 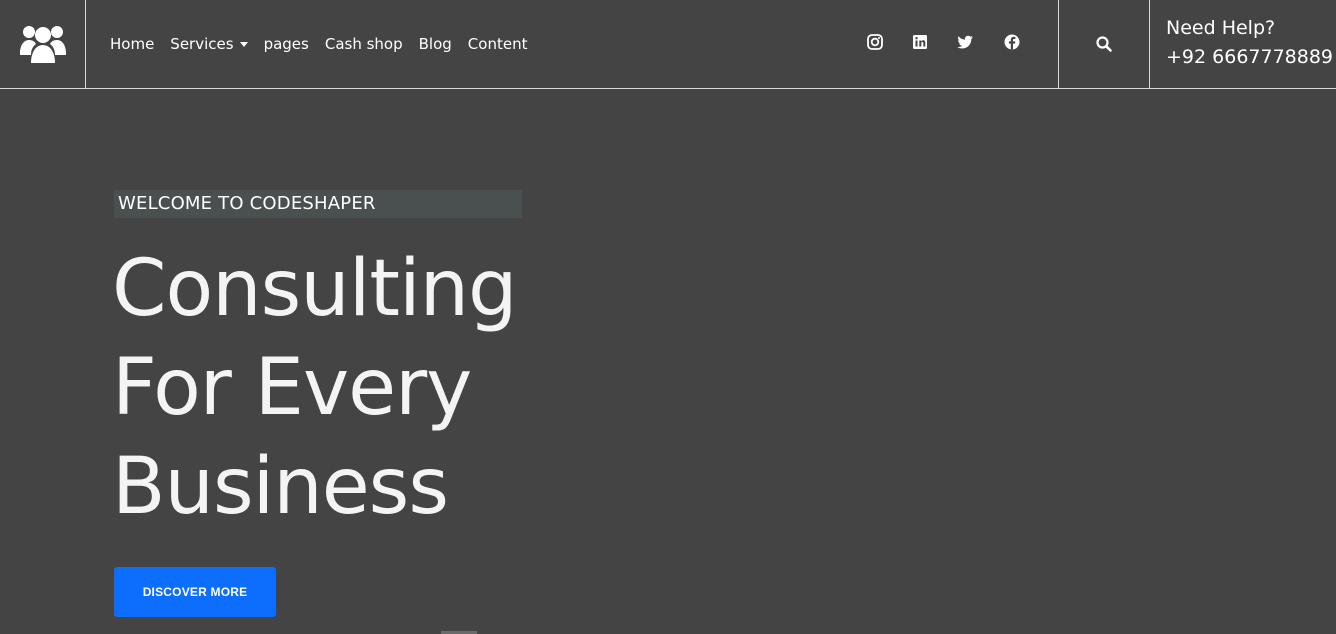 I want to click on facebook-icon, so click(x=1012, y=42).